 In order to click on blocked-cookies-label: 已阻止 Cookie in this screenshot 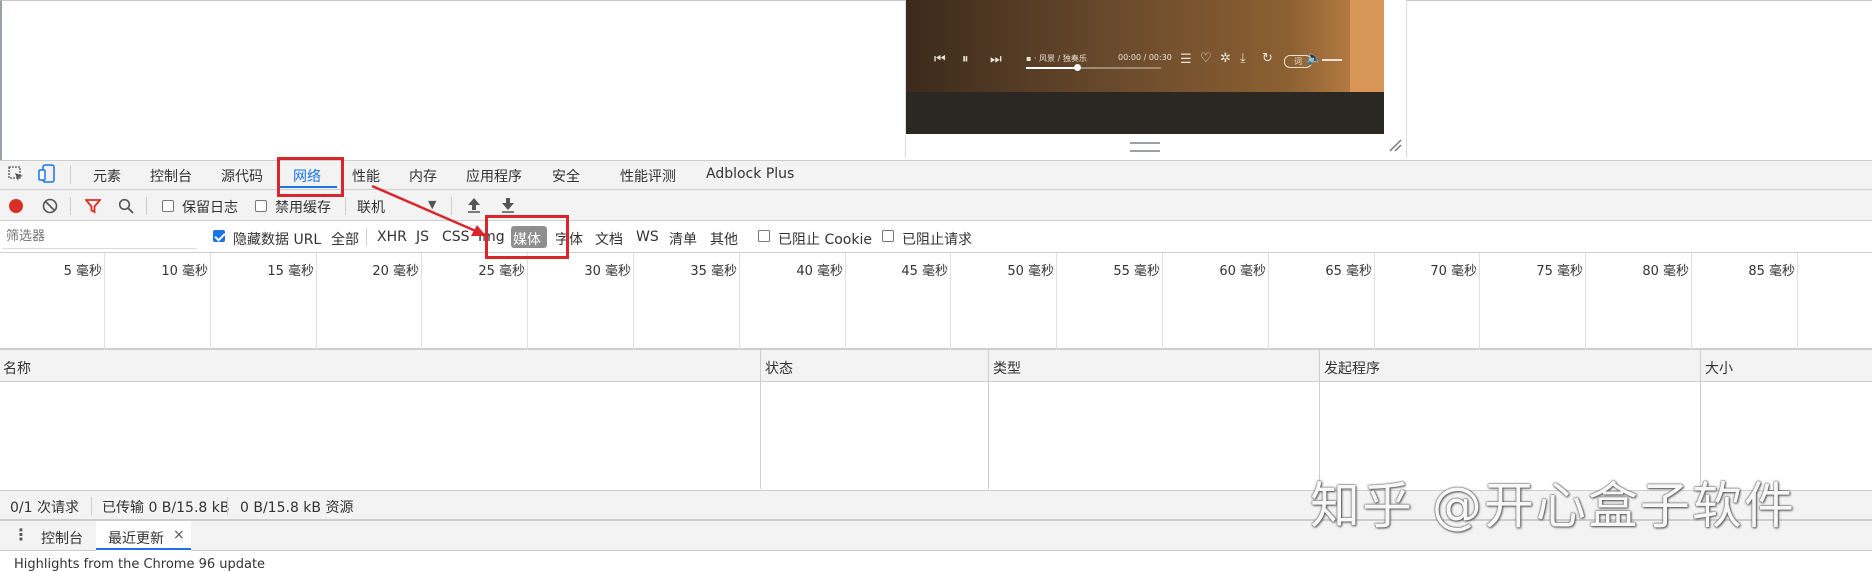, I will do `click(825, 240)`.